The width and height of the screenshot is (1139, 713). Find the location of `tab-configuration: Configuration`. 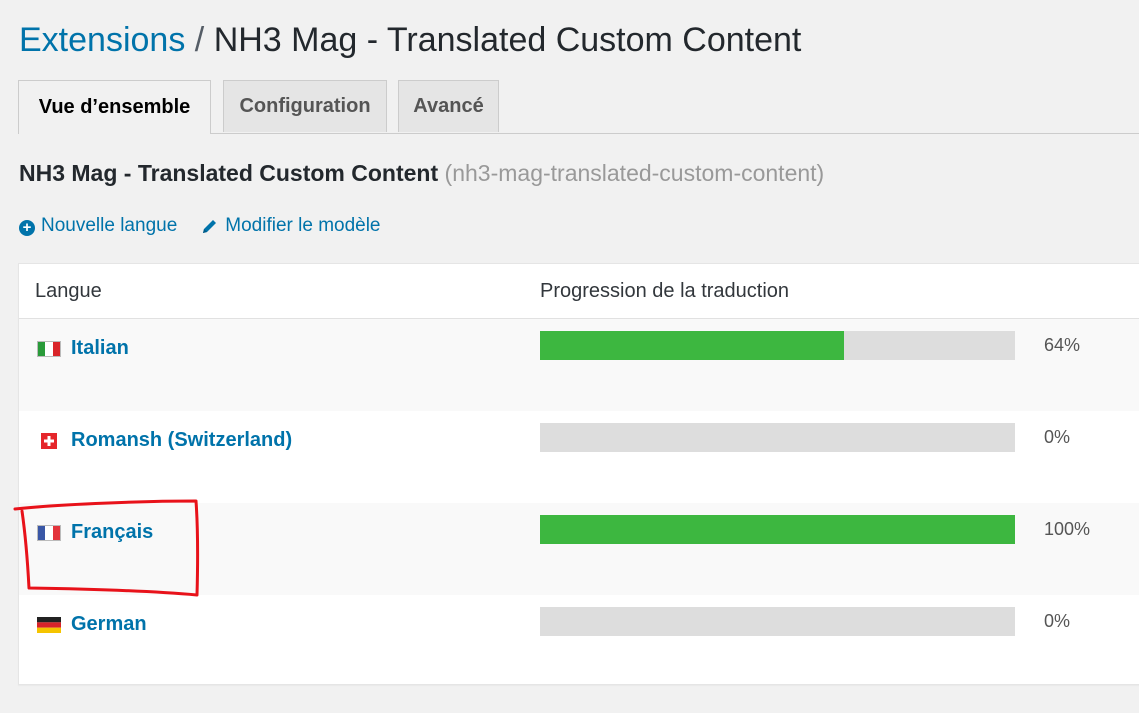

tab-configuration: Configuration is located at coordinates (305, 106).